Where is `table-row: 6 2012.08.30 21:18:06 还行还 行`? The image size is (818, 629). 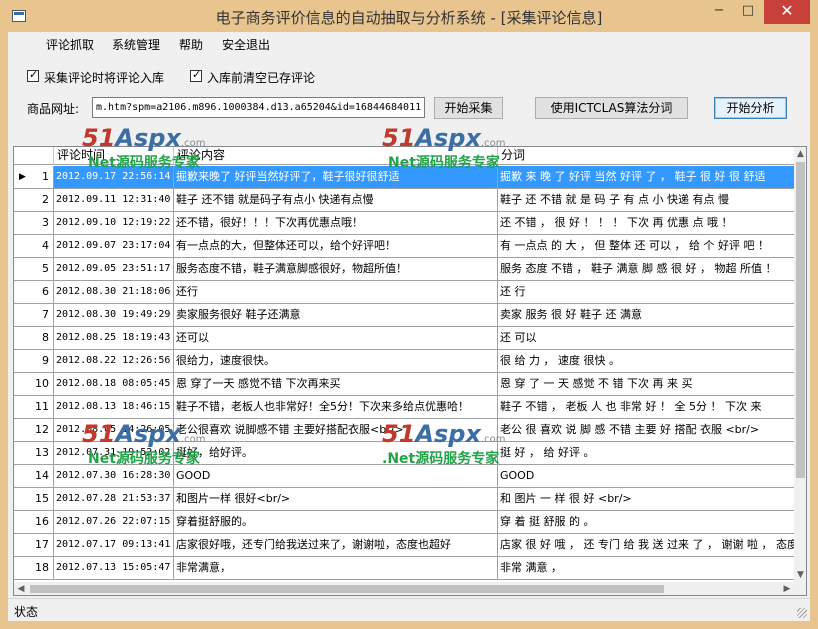 table-row: 6 2012.08.30 21:18:06 还行还 行 is located at coordinates (404, 292).